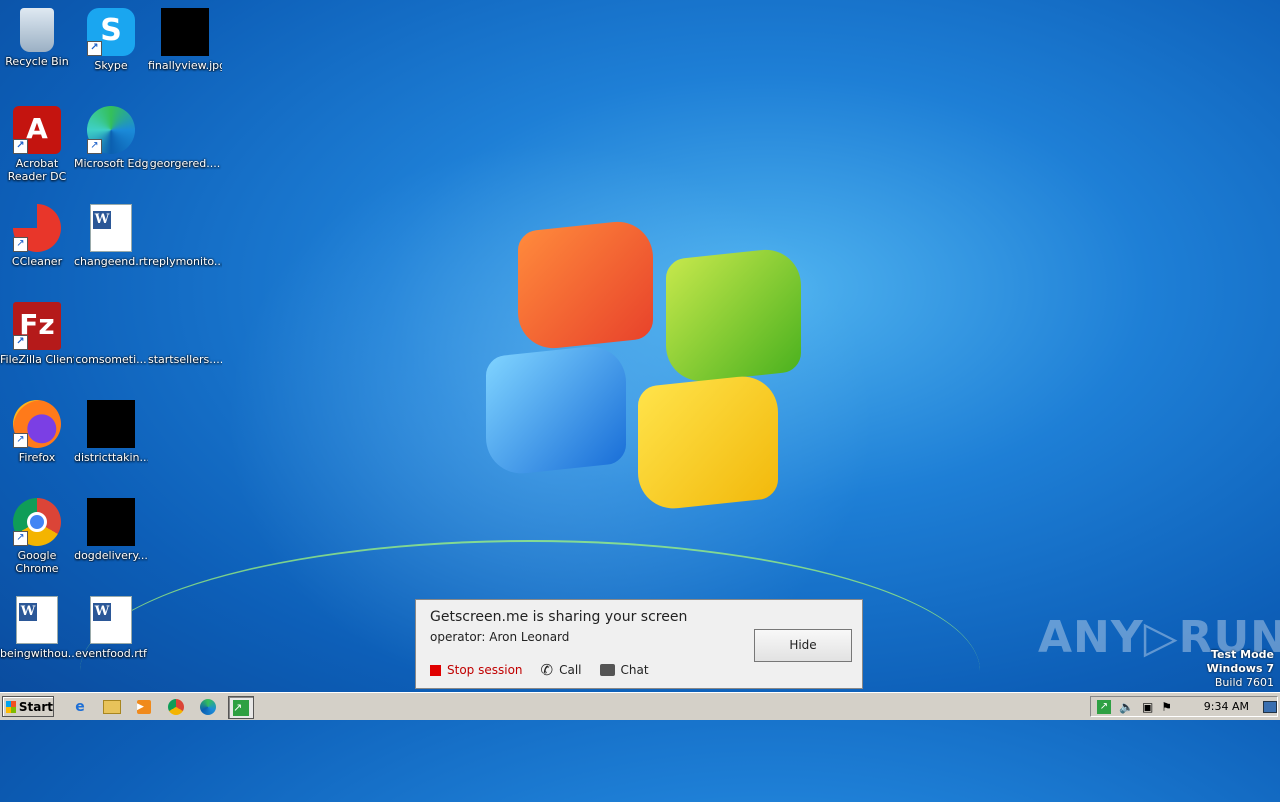 The width and height of the screenshot is (1280, 802). I want to click on os-label: Windows 7, so click(1240, 668).